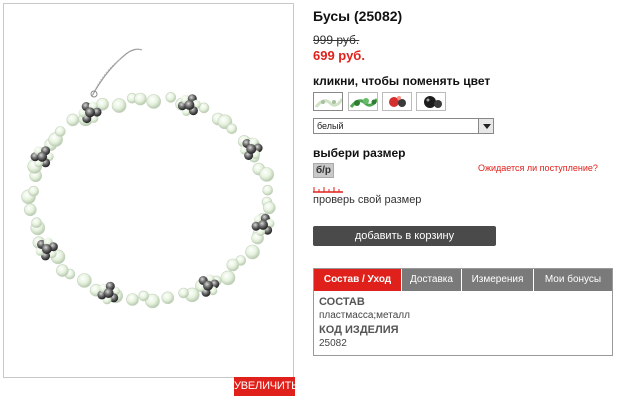 The width and height of the screenshot is (627, 408). I want to click on chevron-down-icon, so click(485, 126).